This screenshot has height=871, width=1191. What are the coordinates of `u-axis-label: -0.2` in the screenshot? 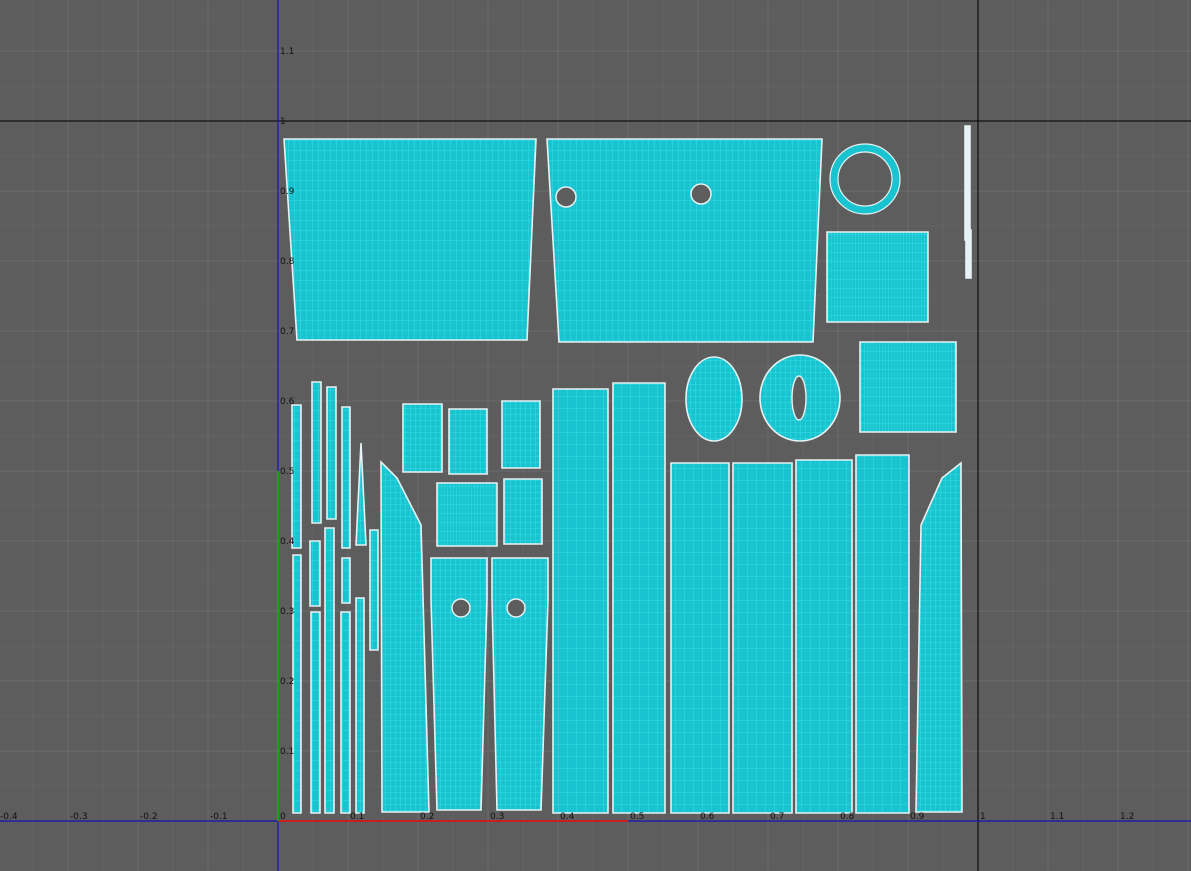 It's located at (149, 817).